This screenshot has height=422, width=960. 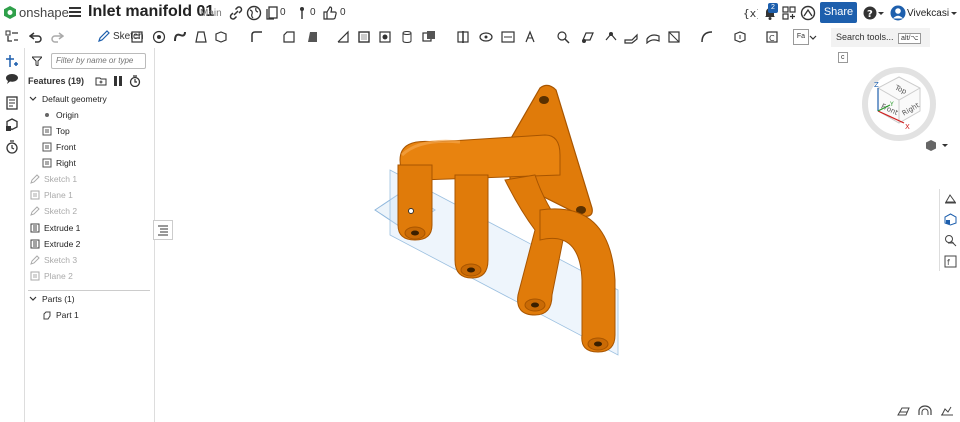 What do you see at coordinates (611, 37) in the screenshot?
I see `mate-connector-icon` at bounding box center [611, 37].